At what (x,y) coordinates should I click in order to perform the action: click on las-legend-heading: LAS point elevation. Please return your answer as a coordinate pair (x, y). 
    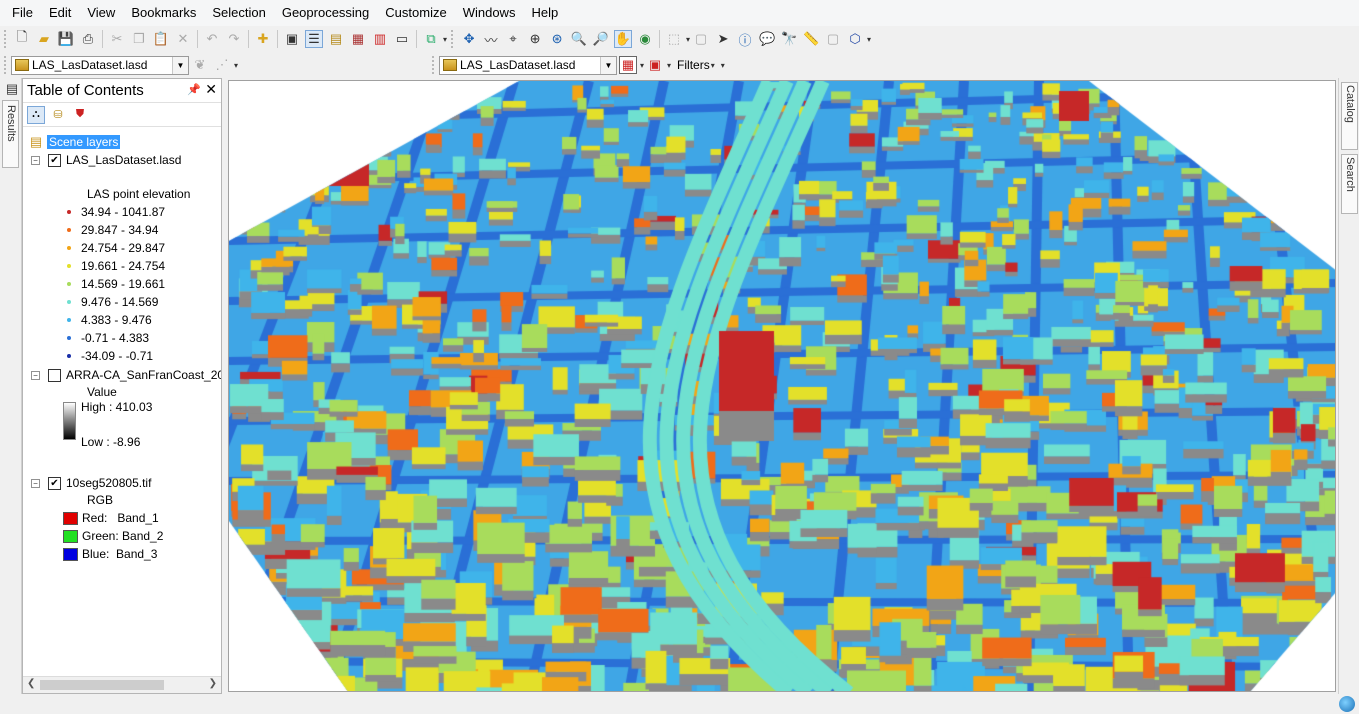
    Looking at the image, I should click on (139, 194).